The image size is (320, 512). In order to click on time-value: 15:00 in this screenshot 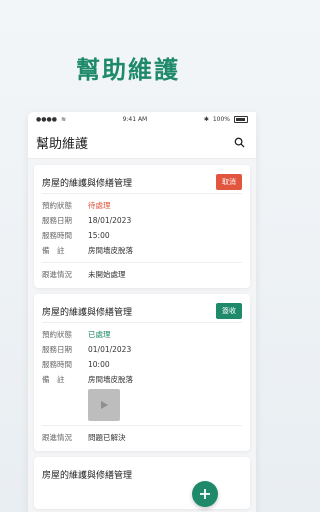, I will do `click(99, 235)`.